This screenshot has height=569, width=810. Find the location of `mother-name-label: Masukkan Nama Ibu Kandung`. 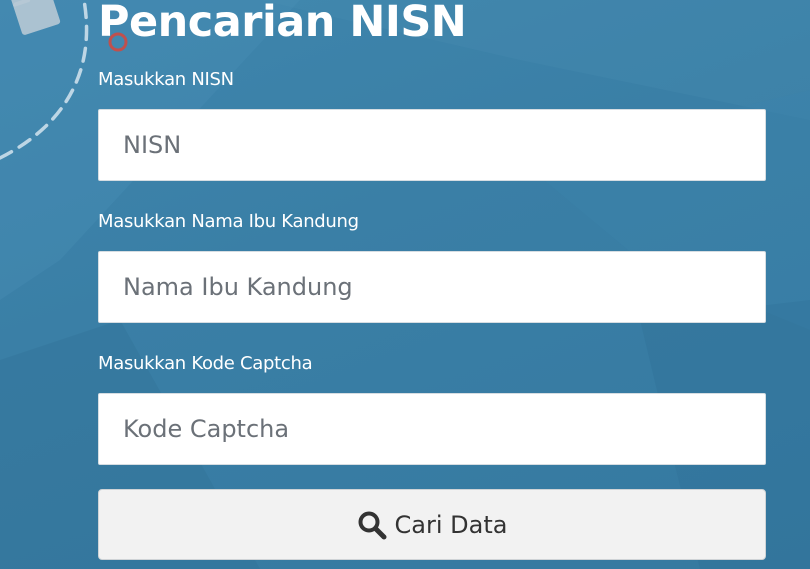

mother-name-label: Masukkan Nama Ibu Kandung is located at coordinates (228, 221).